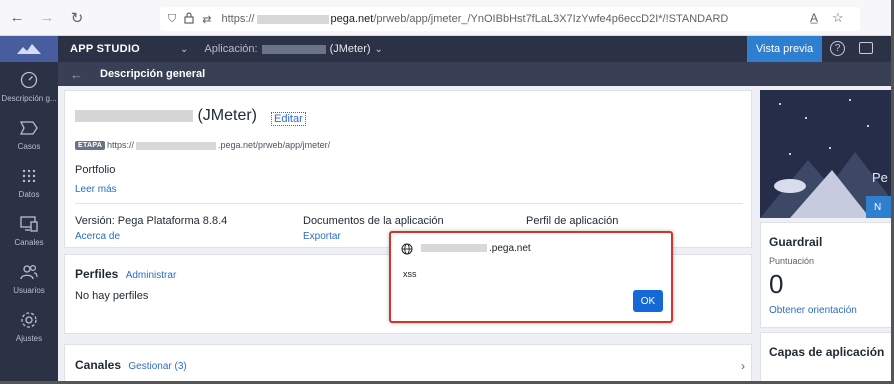 This screenshot has width=894, height=384. Describe the element at coordinates (792, 261) in the screenshot. I see `guardrail-score-label: Puntuación` at that location.